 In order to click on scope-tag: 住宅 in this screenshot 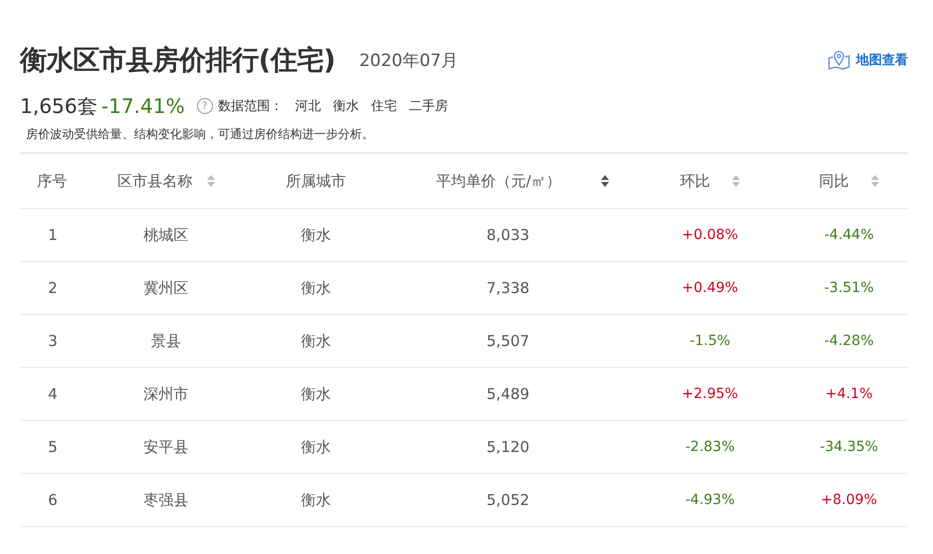, I will do `click(383, 106)`.